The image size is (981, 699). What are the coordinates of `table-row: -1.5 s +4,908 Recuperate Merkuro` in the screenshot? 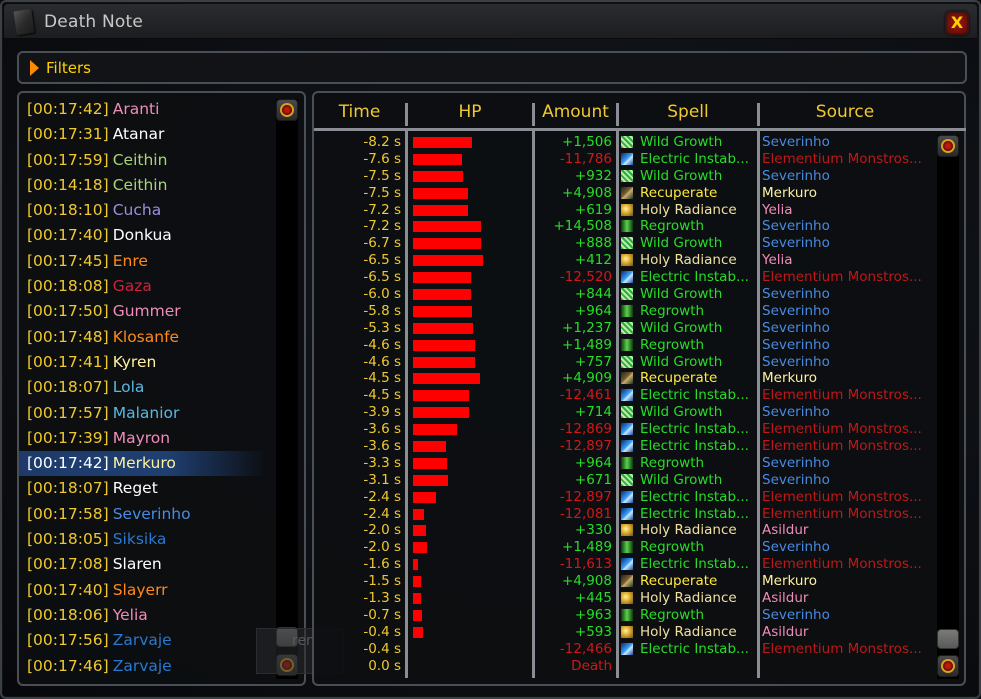 It's located at (624, 581).